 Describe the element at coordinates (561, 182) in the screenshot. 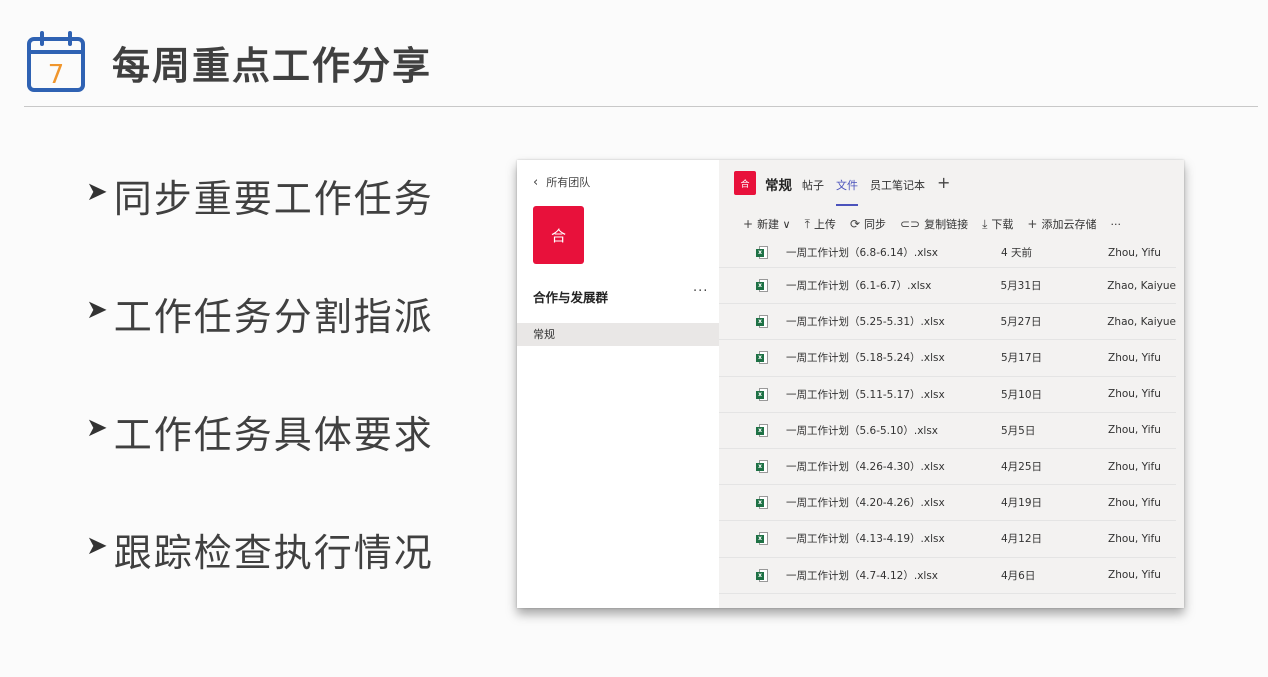

I see `all-teams-link: ‹ 所有团队` at that location.